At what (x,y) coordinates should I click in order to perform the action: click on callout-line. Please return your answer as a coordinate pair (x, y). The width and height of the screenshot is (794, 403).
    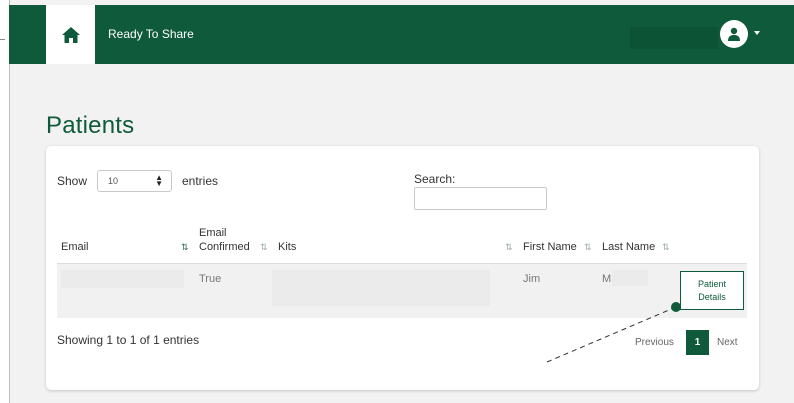
    Looking at the image, I should click on (611, 334).